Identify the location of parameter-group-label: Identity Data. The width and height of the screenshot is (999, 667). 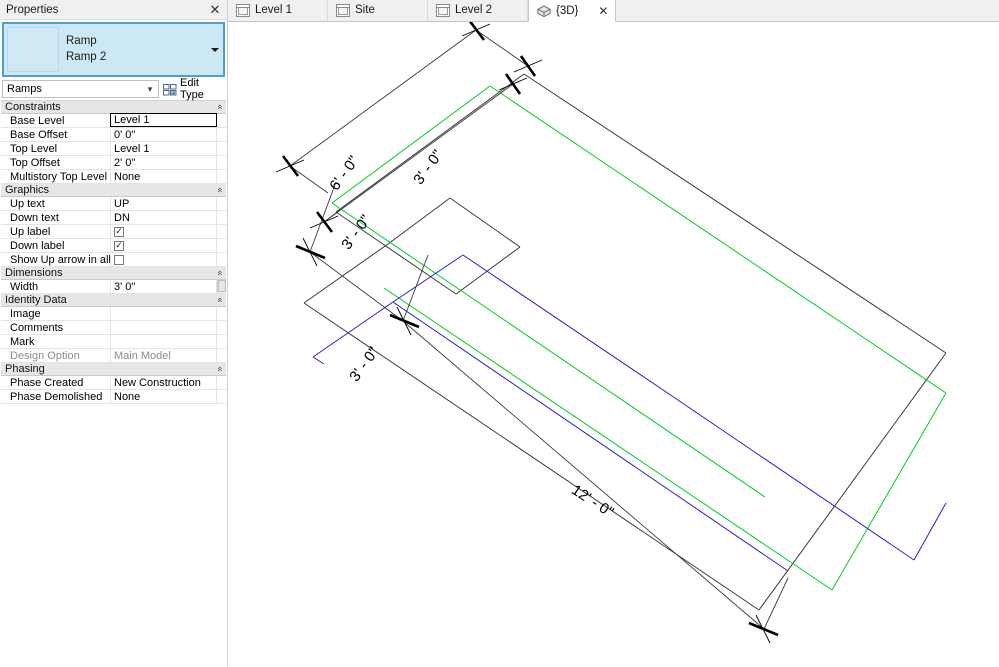
(36, 300).